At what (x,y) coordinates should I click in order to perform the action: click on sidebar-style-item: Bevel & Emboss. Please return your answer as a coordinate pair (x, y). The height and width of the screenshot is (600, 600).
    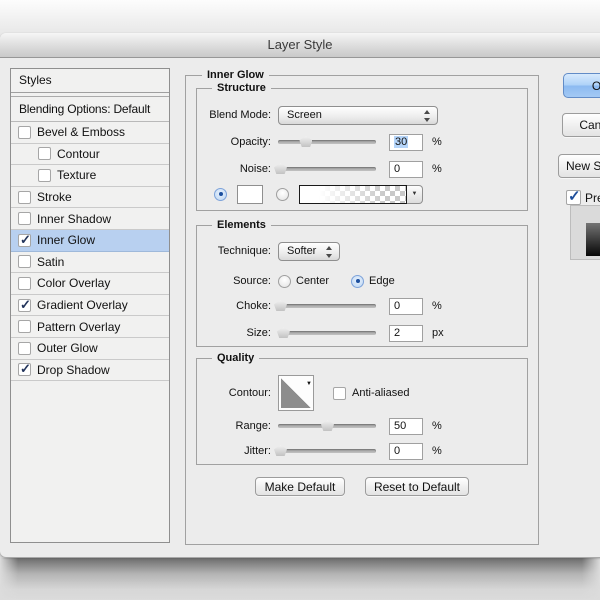
    Looking at the image, I should click on (90, 133).